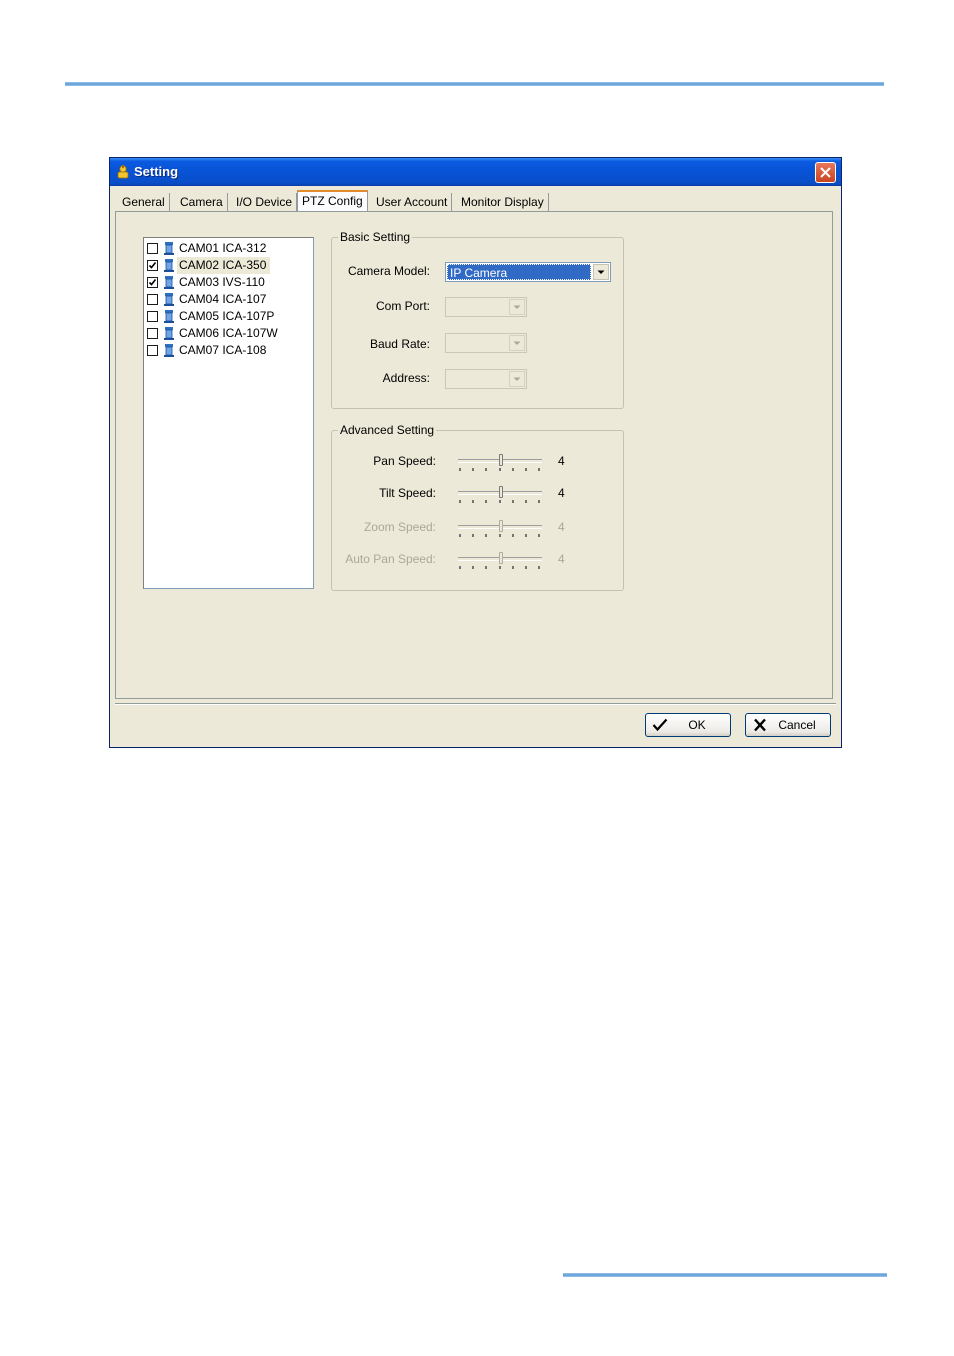  Describe the element at coordinates (390, 559) in the screenshot. I see `auto-pan-speed-label: Auto Pan Speed:` at that location.